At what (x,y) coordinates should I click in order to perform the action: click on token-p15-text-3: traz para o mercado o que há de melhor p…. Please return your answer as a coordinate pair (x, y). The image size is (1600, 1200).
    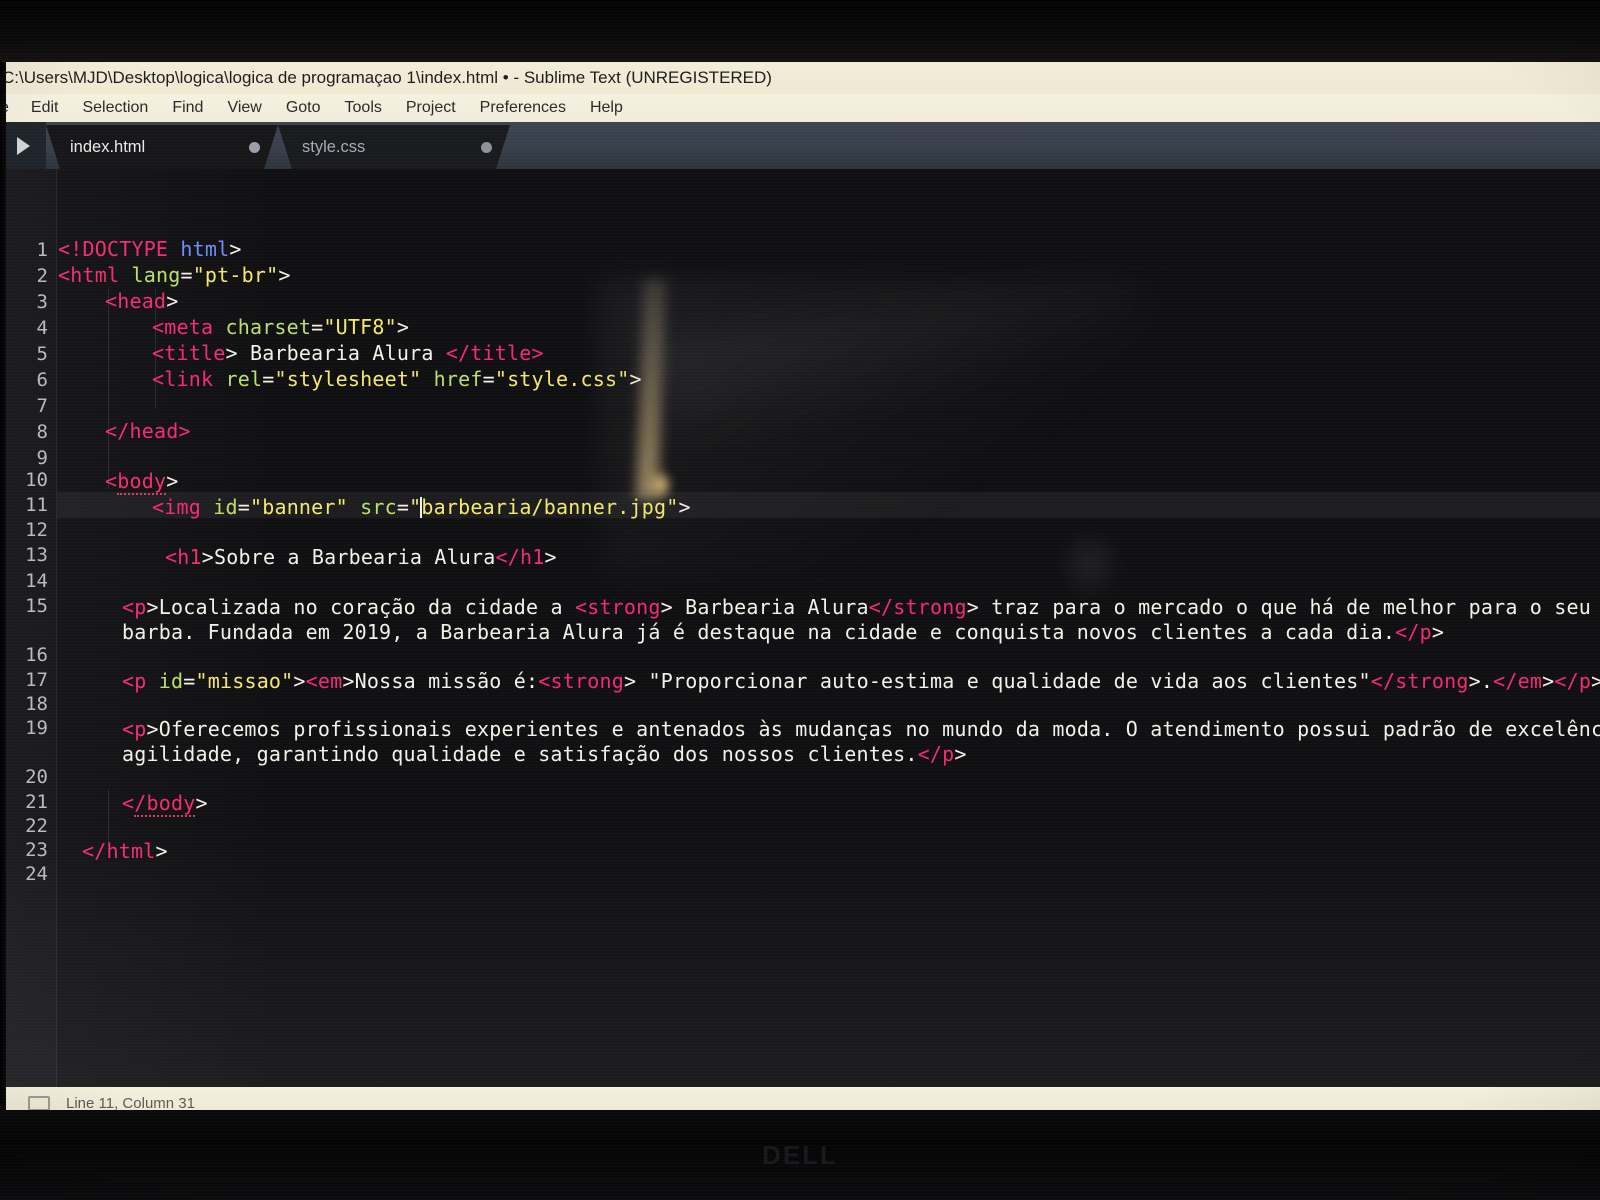
    Looking at the image, I should click on (1291, 607).